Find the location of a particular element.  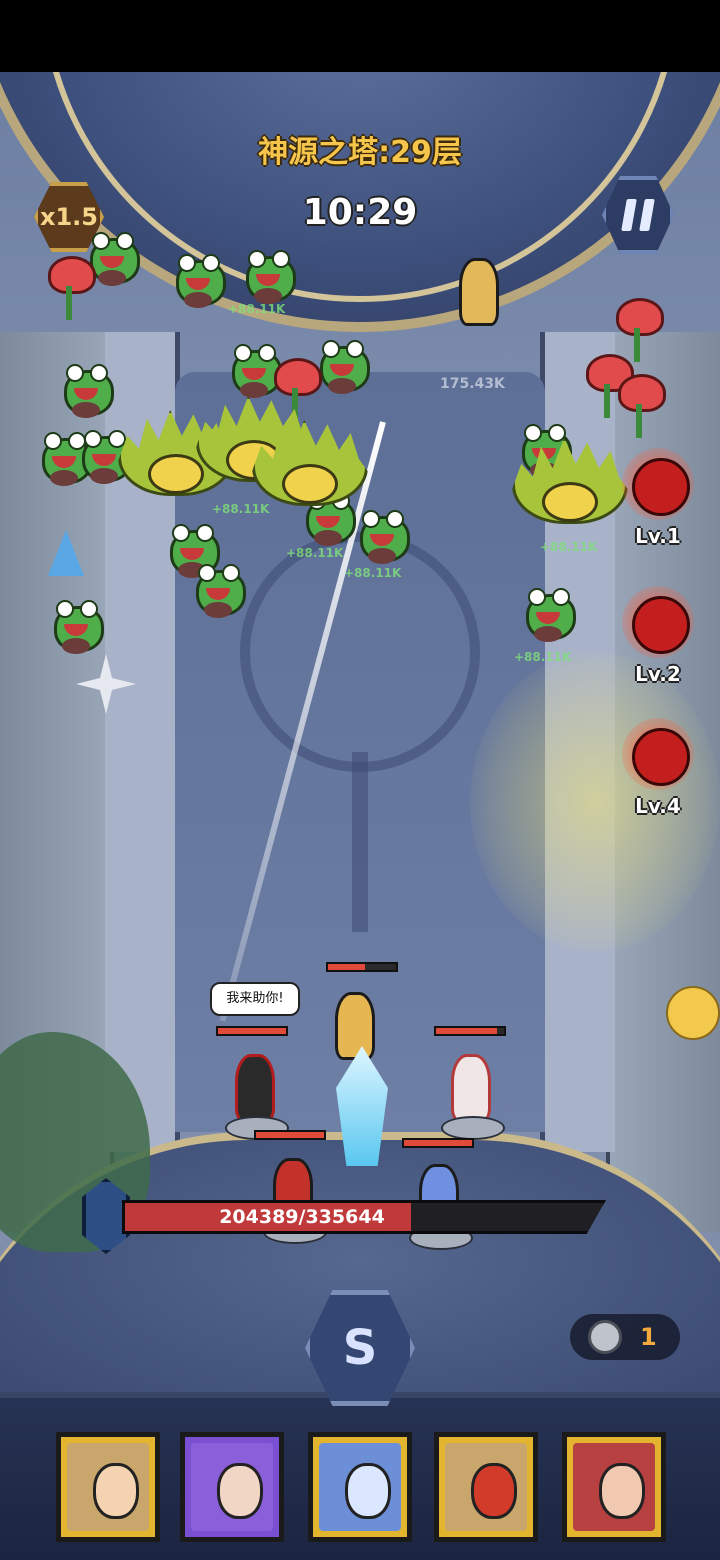

hero-card-red-bomb-robot is located at coordinates (486, 1487).